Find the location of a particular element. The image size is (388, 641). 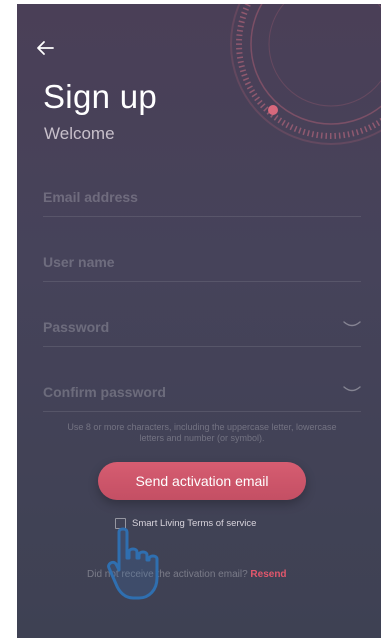

username-field-row is located at coordinates (202, 264).